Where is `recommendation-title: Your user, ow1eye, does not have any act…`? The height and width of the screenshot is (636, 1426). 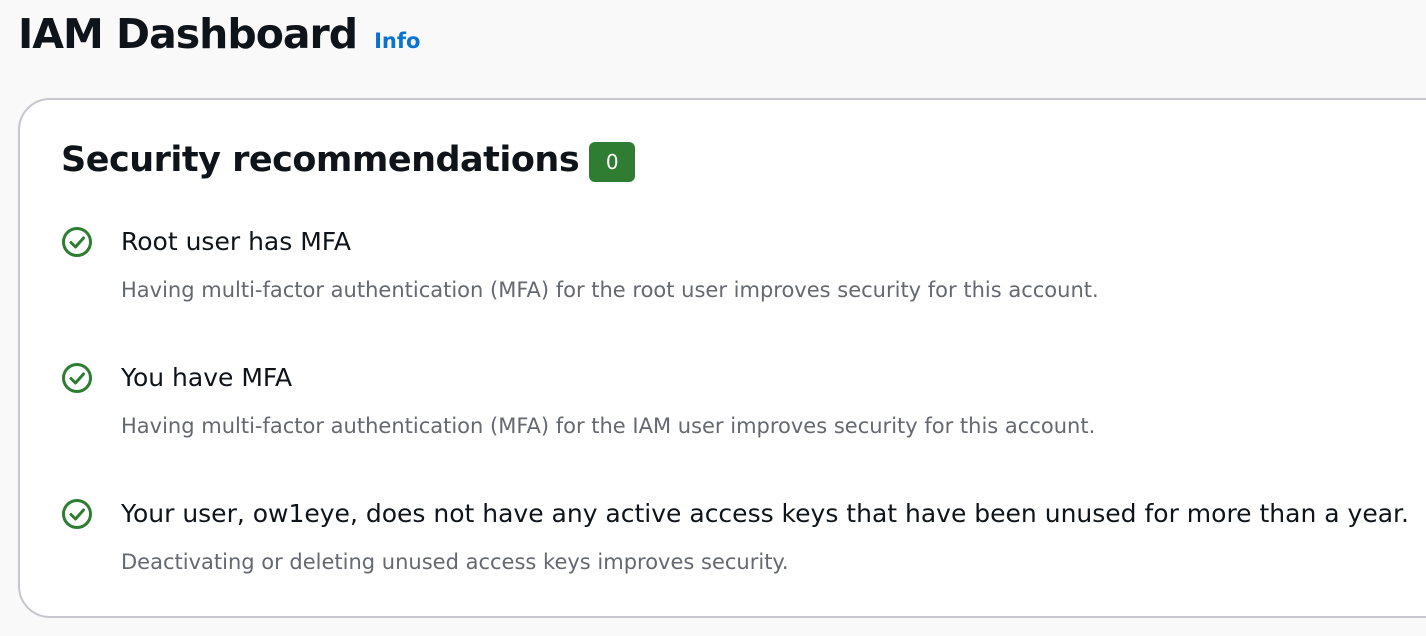
recommendation-title: Your user, ow1eye, does not have any act… is located at coordinates (765, 513).